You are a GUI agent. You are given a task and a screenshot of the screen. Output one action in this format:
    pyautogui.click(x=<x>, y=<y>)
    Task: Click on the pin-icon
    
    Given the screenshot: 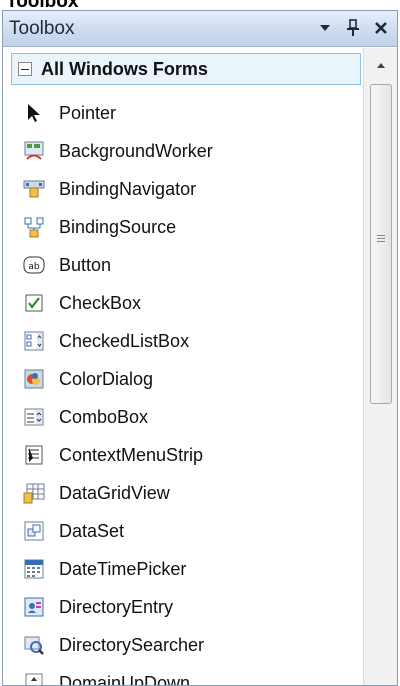 What is the action you would take?
    pyautogui.click(x=353, y=27)
    